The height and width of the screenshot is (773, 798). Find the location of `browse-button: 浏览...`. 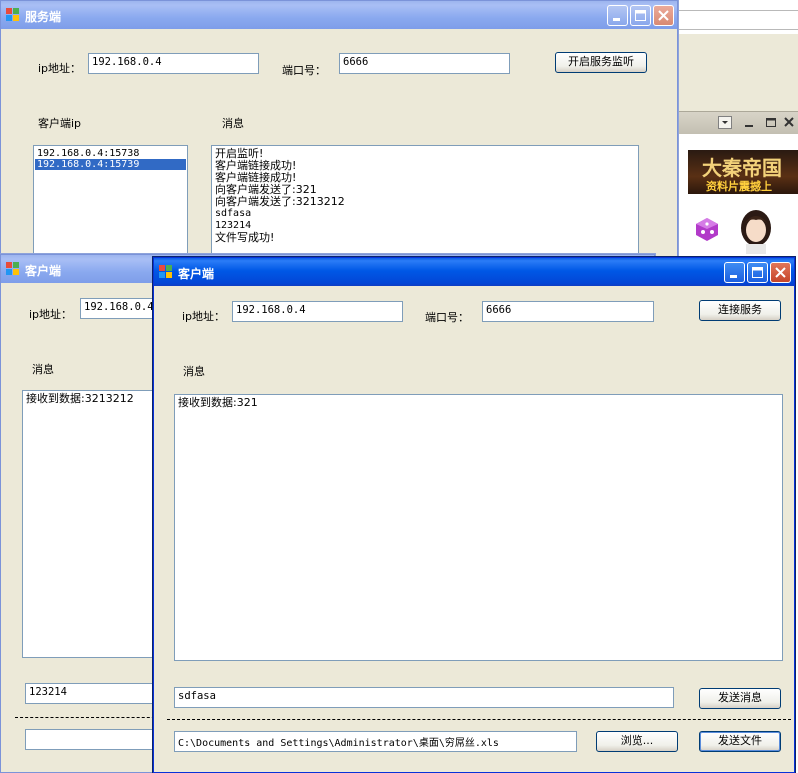

browse-button: 浏览... is located at coordinates (637, 741).